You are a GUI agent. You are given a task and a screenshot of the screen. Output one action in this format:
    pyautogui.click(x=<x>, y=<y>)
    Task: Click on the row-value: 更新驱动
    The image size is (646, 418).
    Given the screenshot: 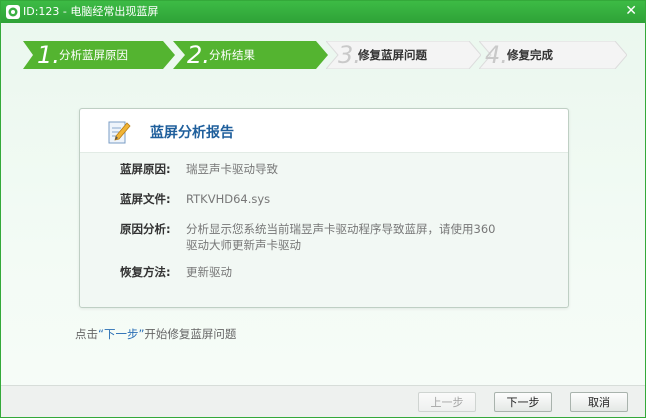 What is the action you would take?
    pyautogui.click(x=209, y=272)
    